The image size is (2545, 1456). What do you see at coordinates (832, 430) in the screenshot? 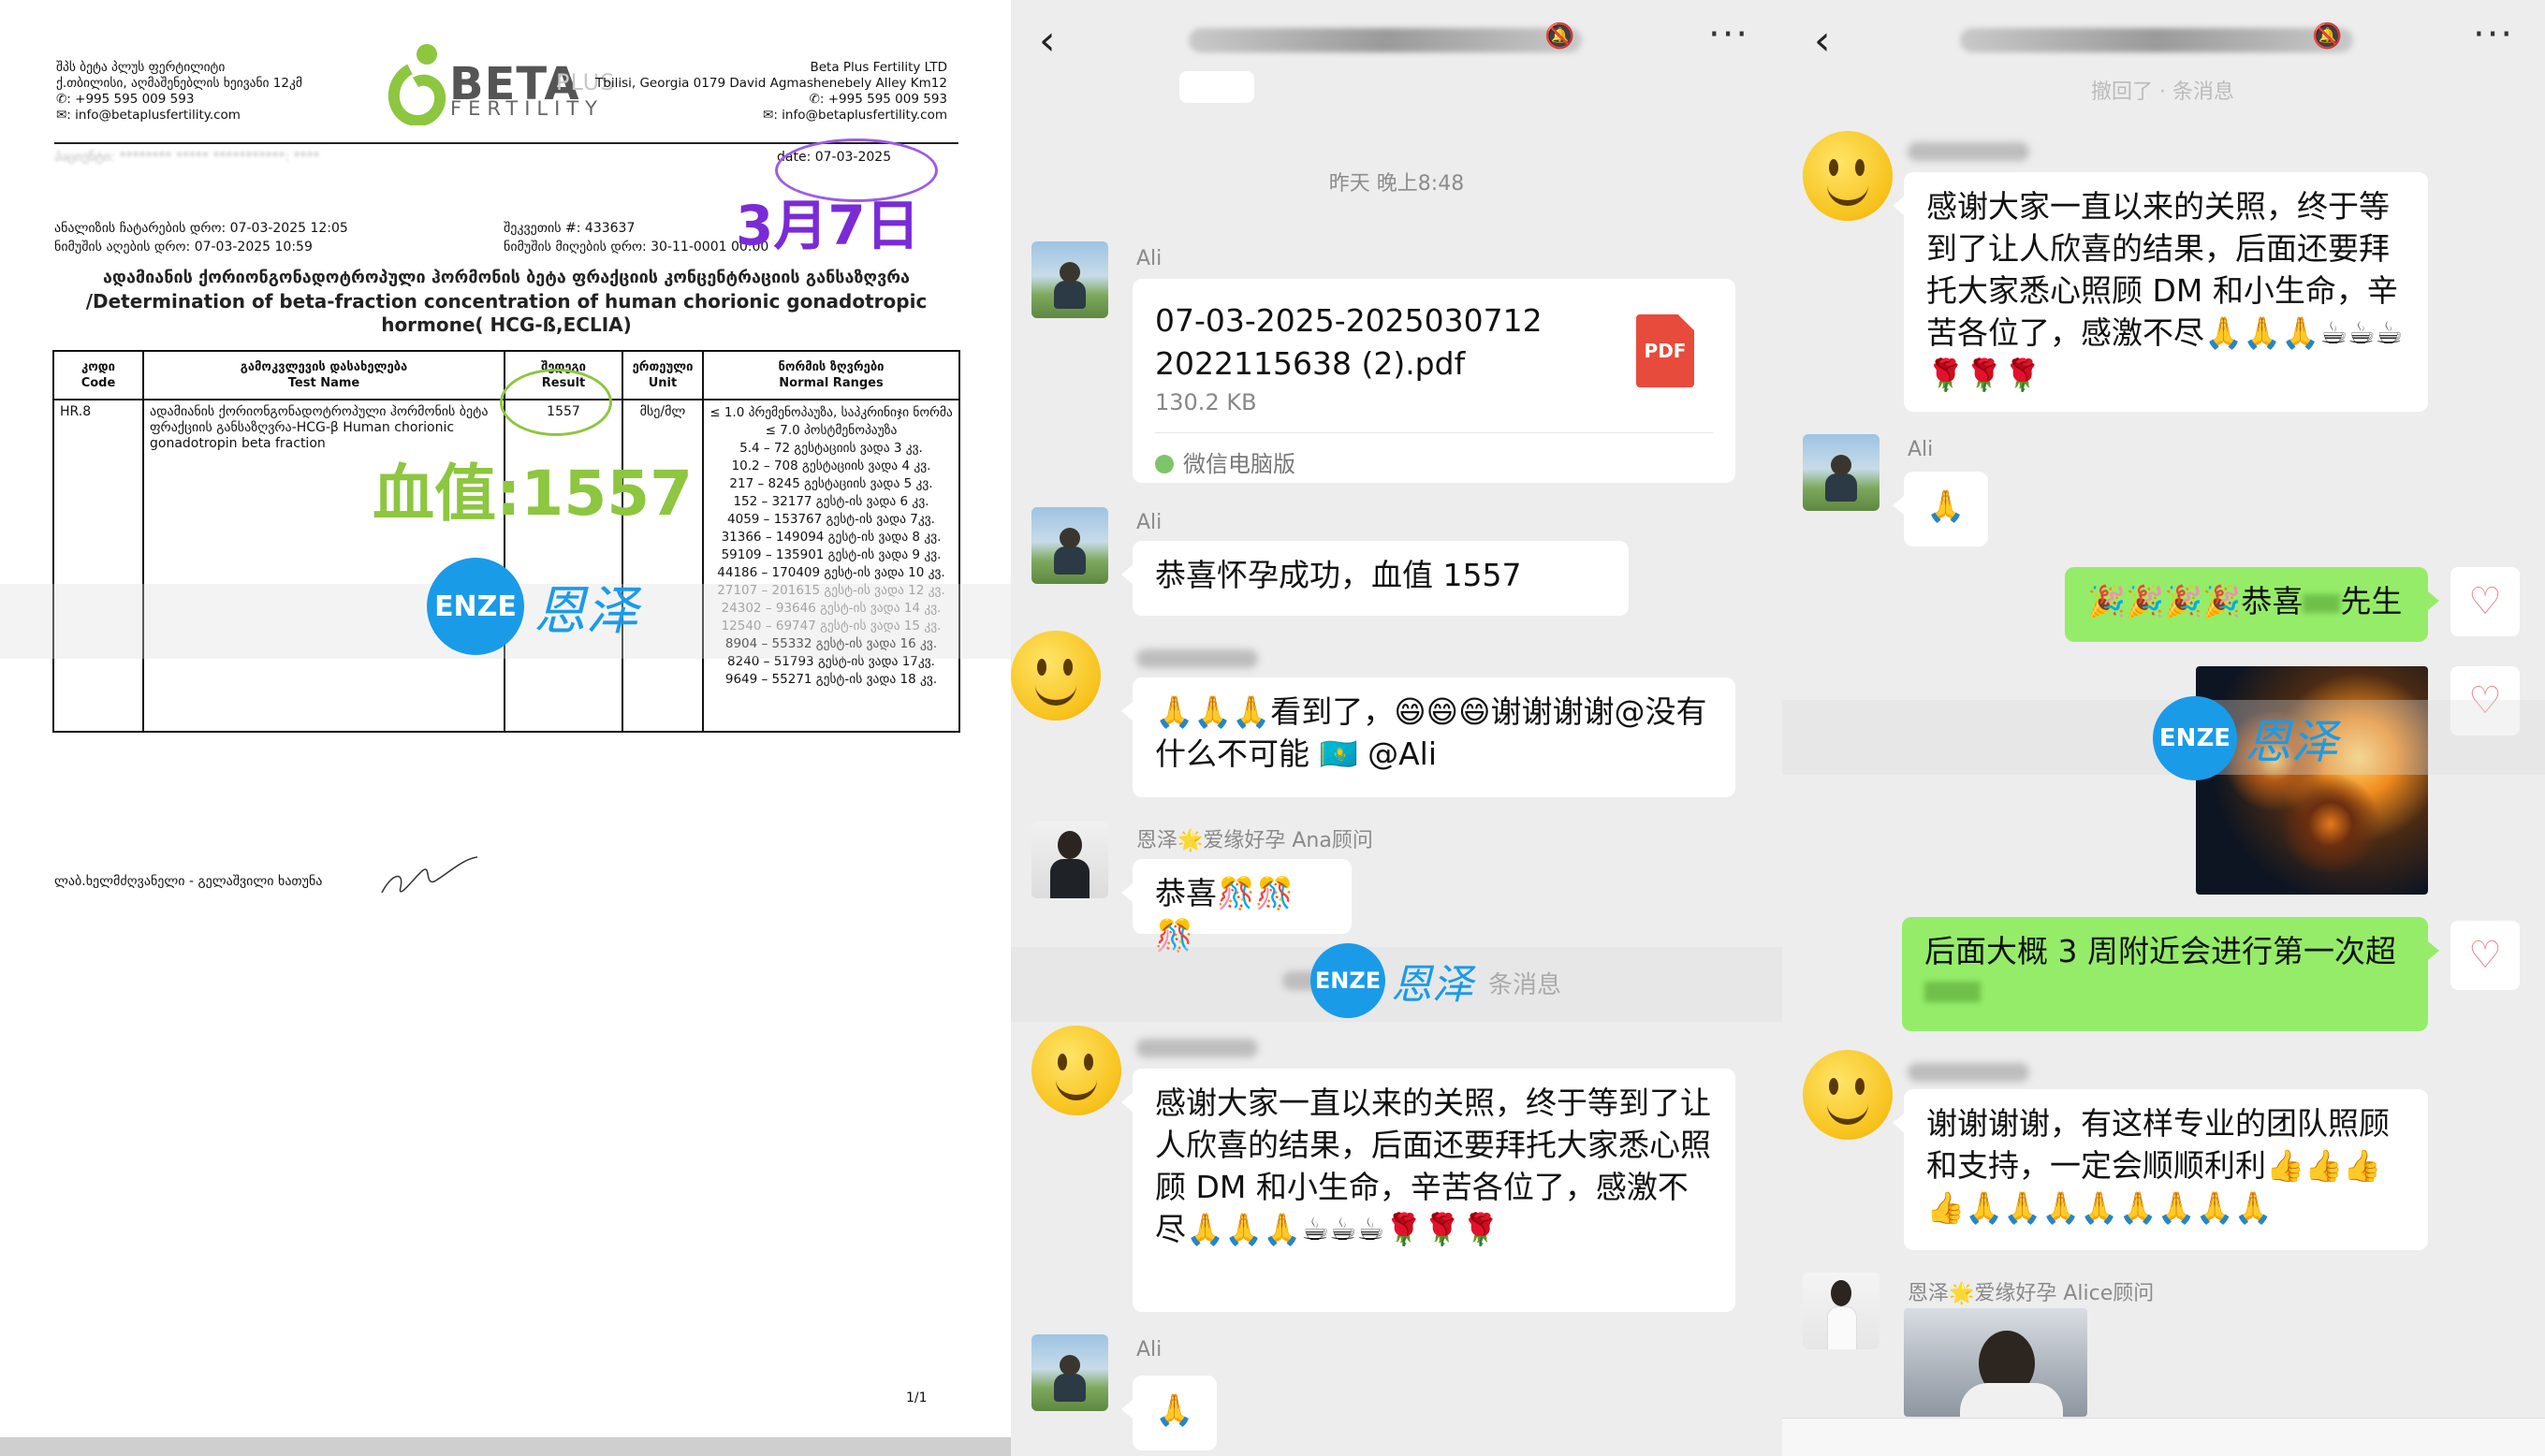
I see `range-line: ≤ 7.0 პოსტმენოპაუზა` at bounding box center [832, 430].